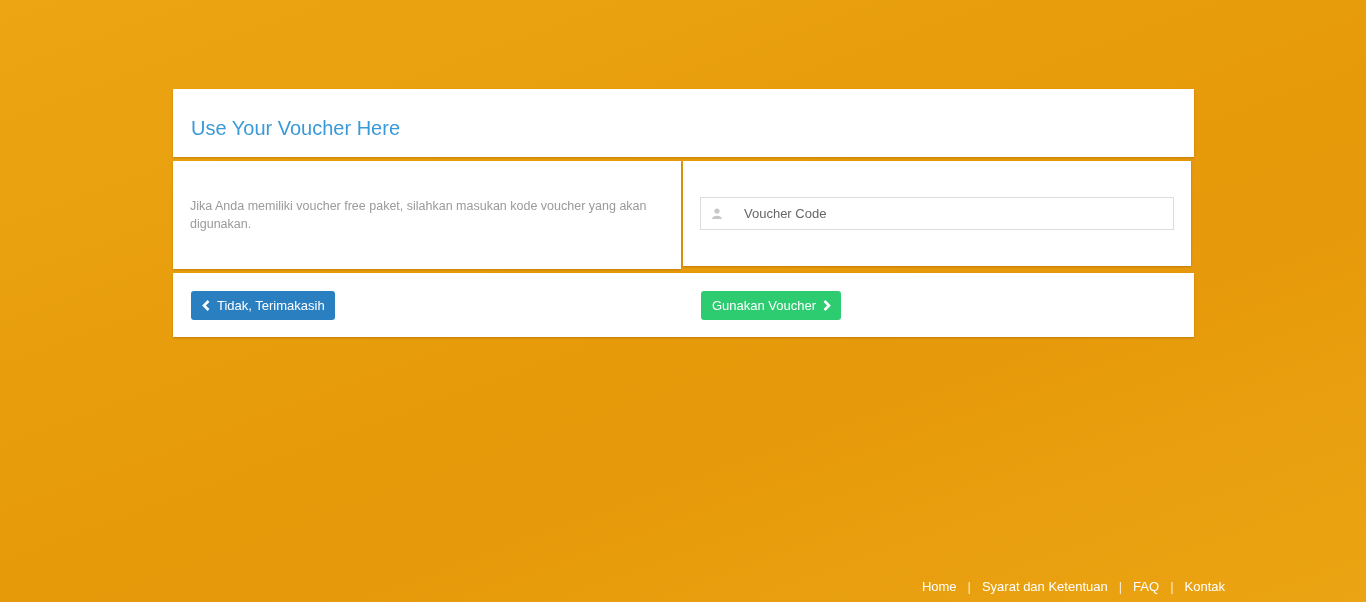 Image resolution: width=1366 pixels, height=602 pixels. I want to click on use-voucher-button: Gunakan Voucher, so click(771, 305).